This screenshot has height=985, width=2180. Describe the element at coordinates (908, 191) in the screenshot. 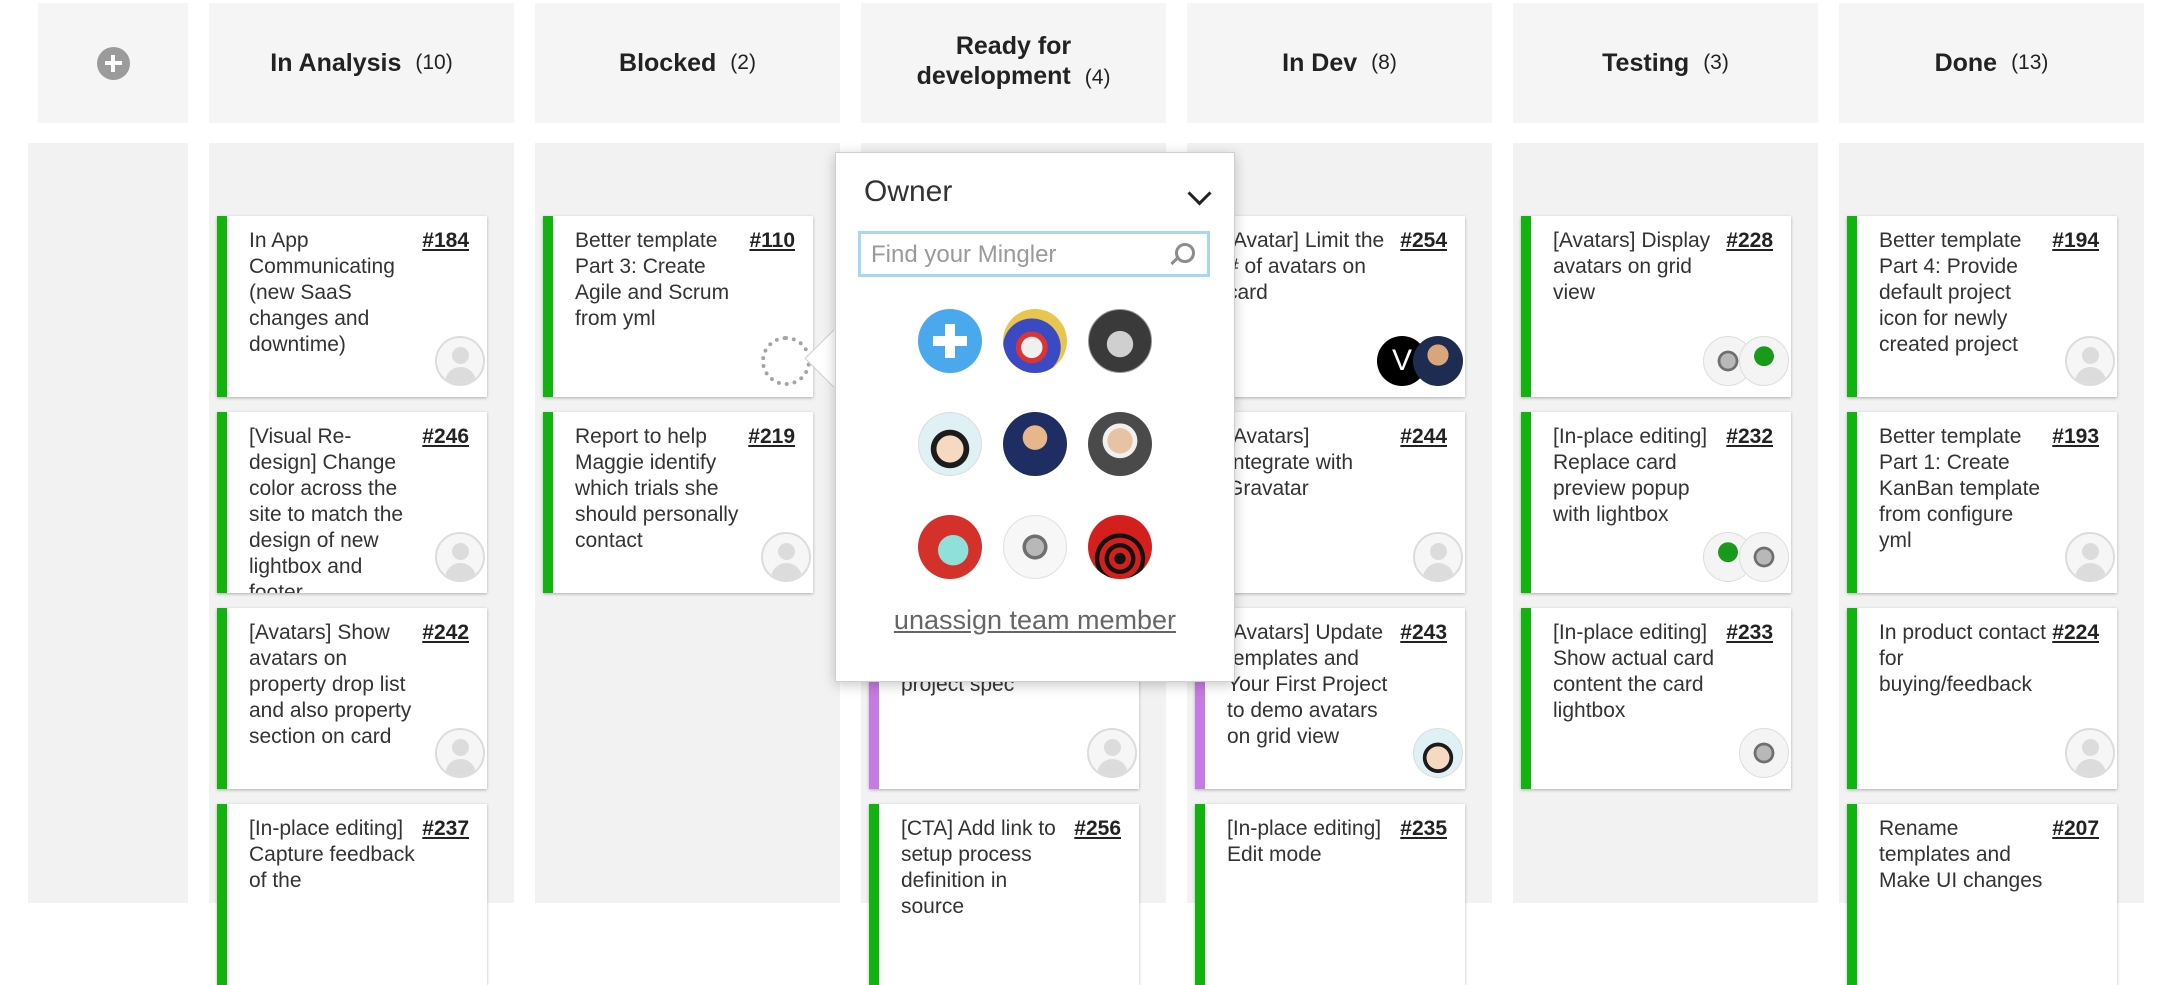

I see `owner-popup-title: Owner` at that location.